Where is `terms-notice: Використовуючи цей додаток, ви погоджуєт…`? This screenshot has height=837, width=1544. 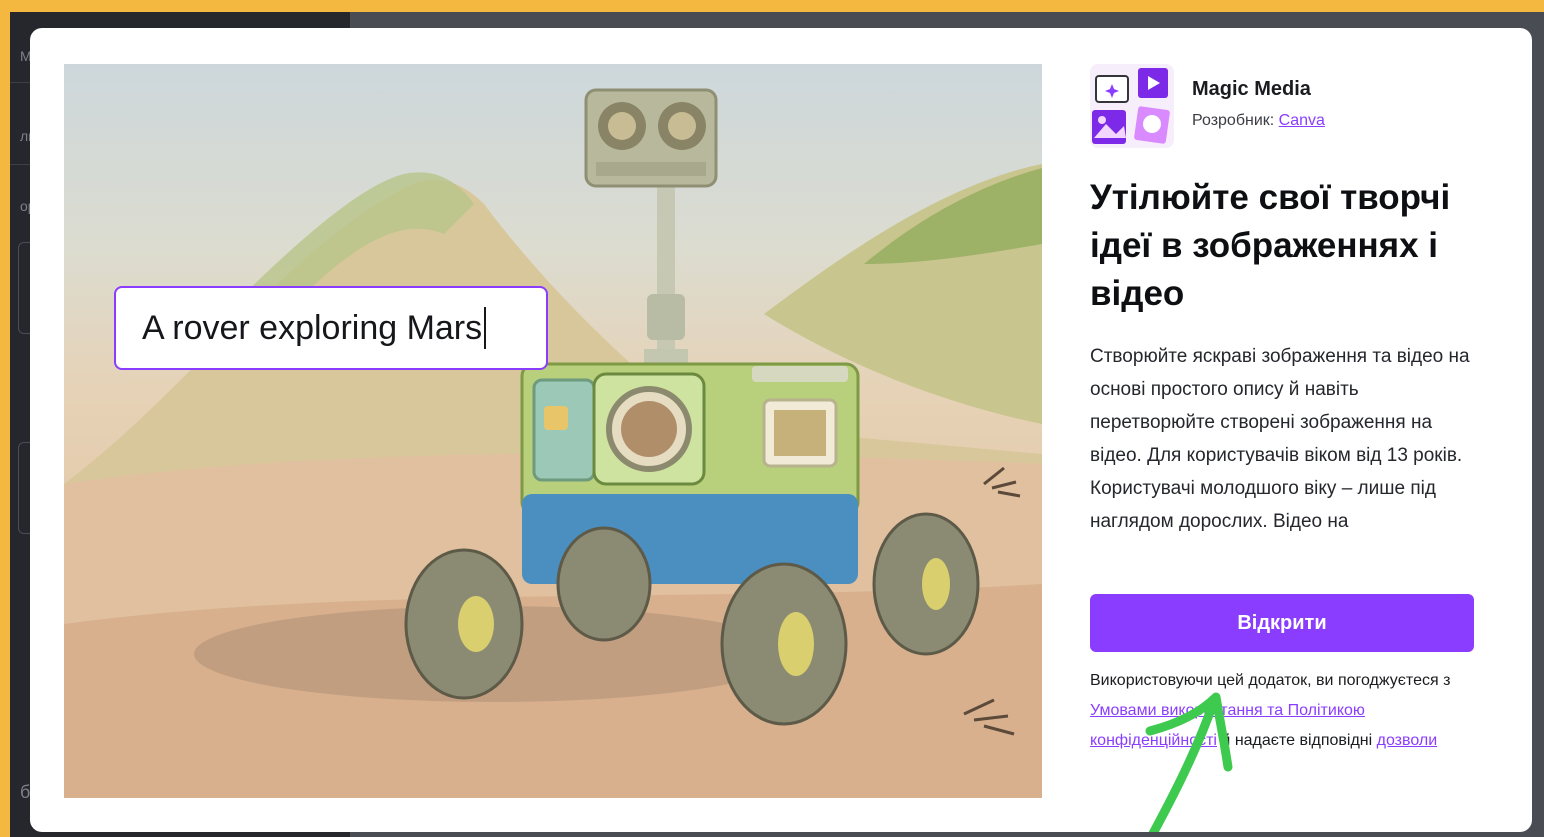
terms-notice: Використовуючи цей додаток, ви погоджуєт… is located at coordinates (1282, 711).